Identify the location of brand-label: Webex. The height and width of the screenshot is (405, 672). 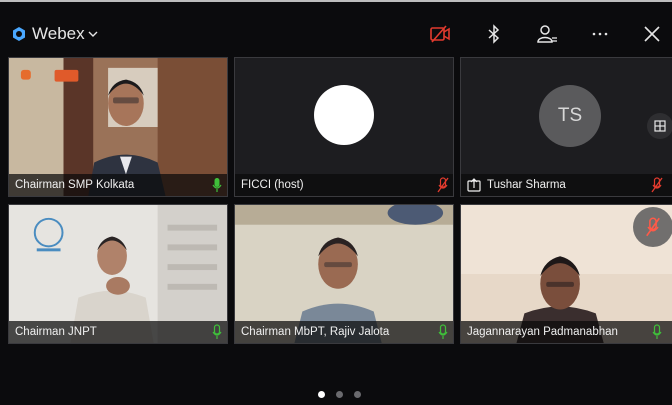
(58, 33).